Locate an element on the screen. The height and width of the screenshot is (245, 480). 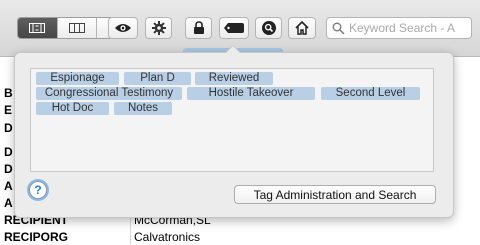
settings-button is located at coordinates (158, 28).